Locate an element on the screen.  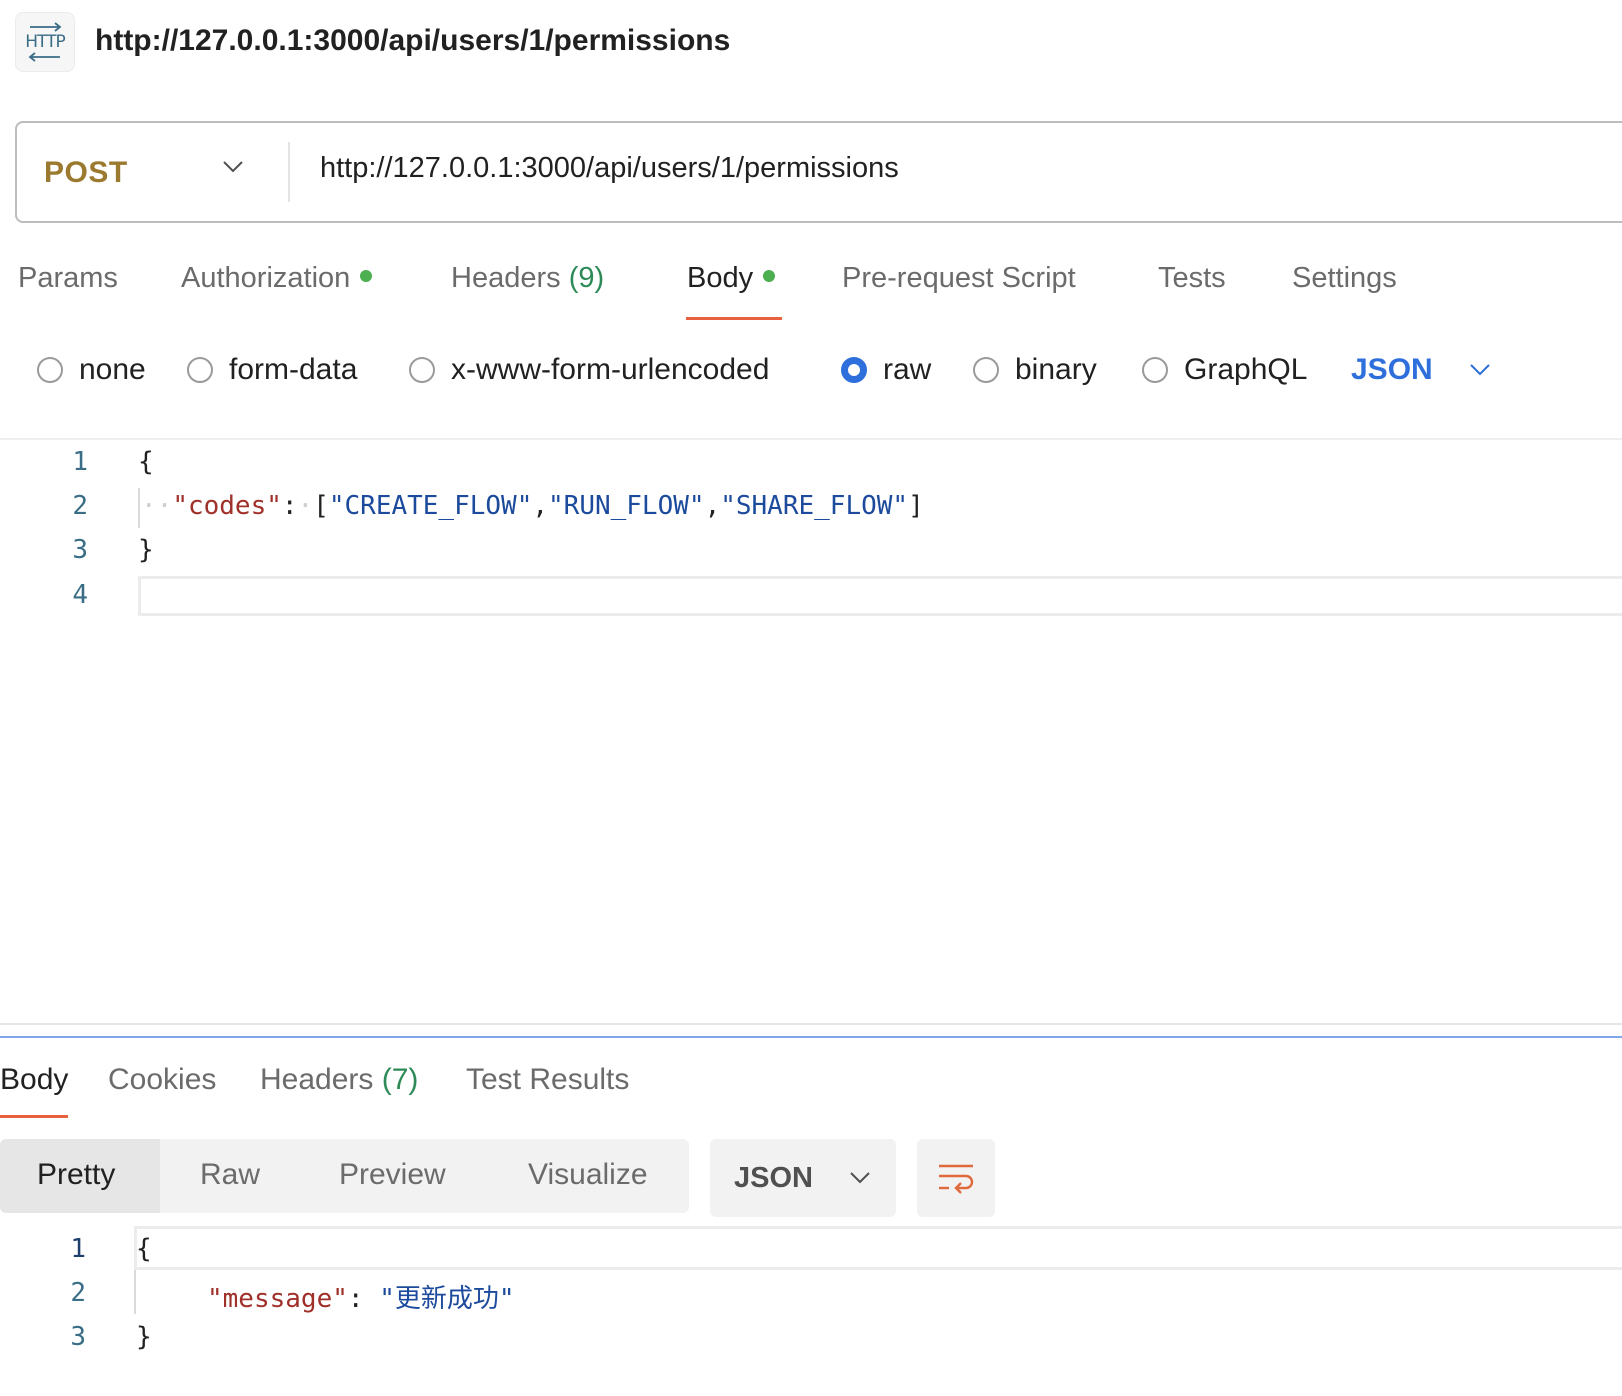
response-tab-body: Body is located at coordinates (34, 1080).